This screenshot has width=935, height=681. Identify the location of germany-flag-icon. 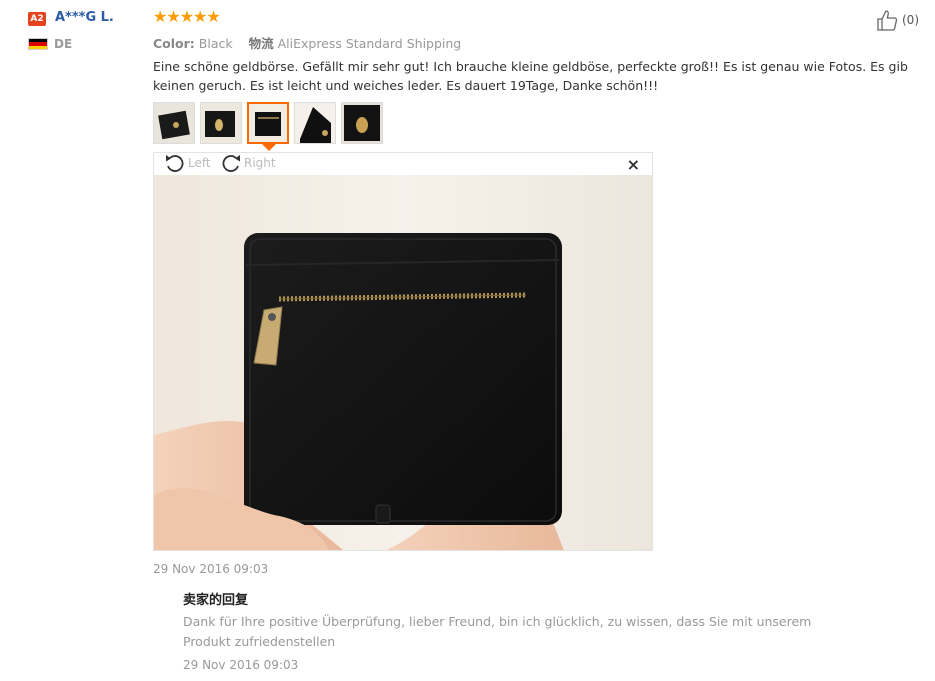
(38, 44).